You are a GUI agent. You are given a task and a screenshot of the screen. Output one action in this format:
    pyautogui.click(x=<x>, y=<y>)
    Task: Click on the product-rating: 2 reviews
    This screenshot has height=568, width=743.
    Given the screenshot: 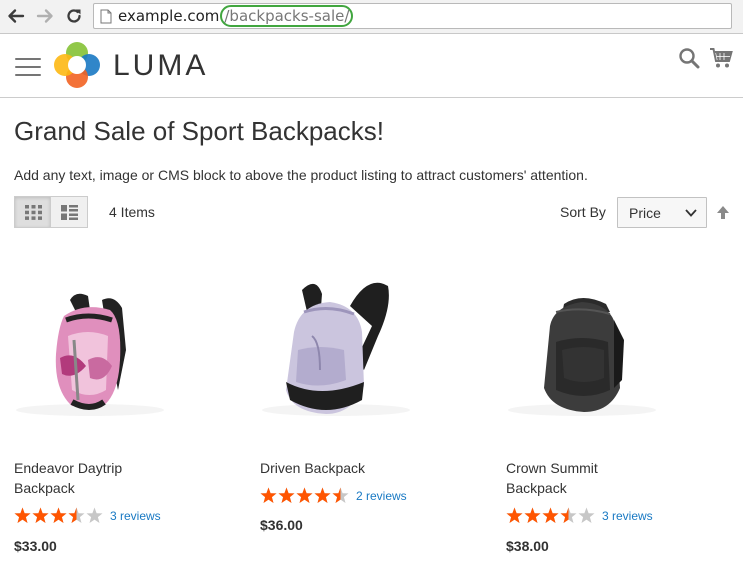 What is the action you would take?
    pyautogui.click(x=375, y=496)
    